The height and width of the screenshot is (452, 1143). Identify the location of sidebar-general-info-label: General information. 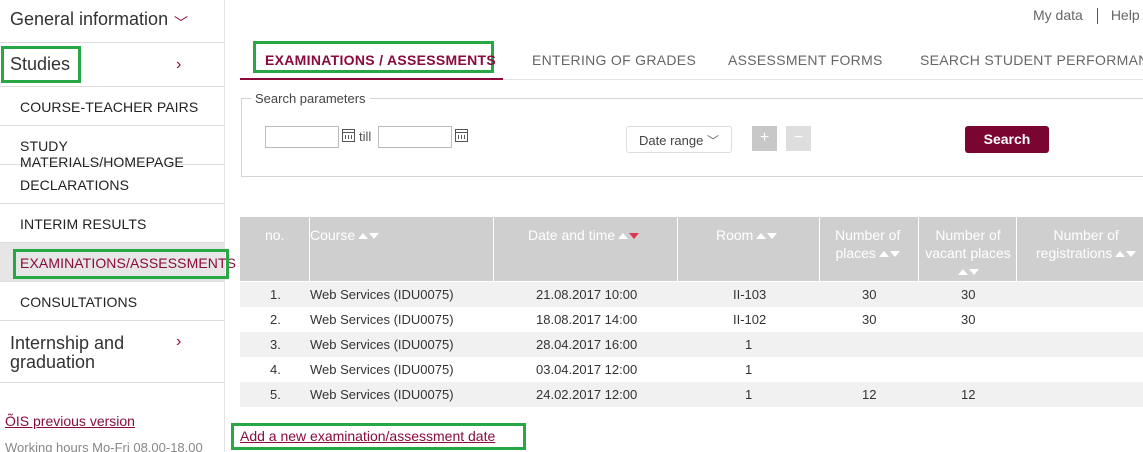
(89, 19).